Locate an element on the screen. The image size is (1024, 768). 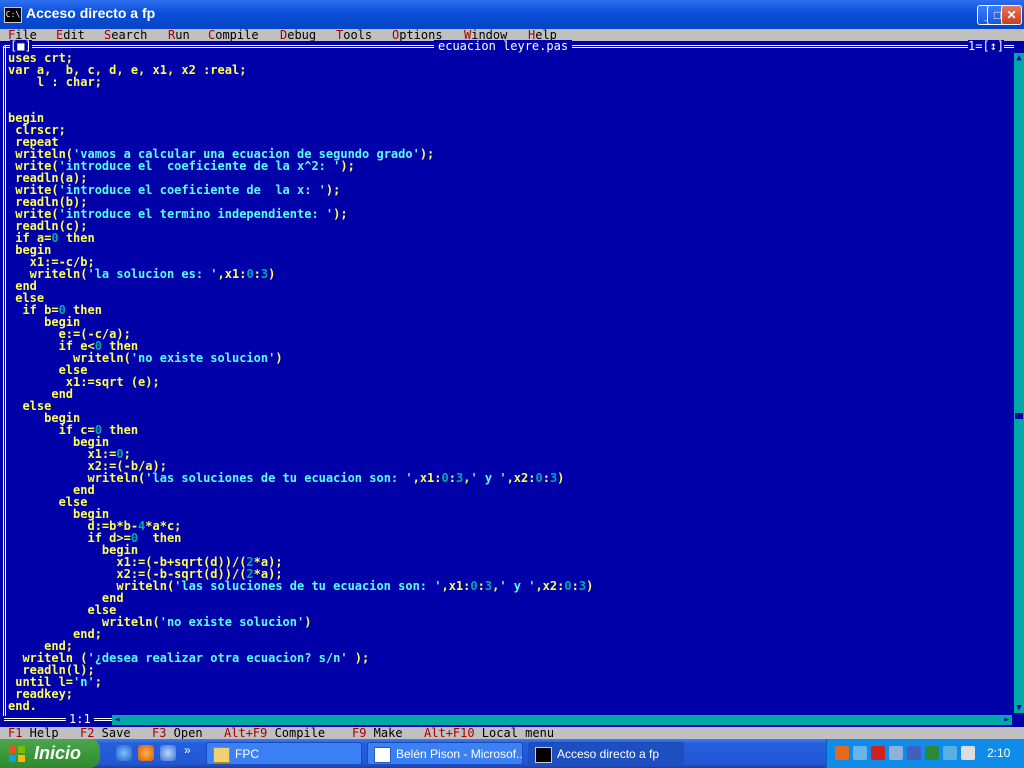
editor-window-controls: 1=[↕] is located at coordinates (986, 46).